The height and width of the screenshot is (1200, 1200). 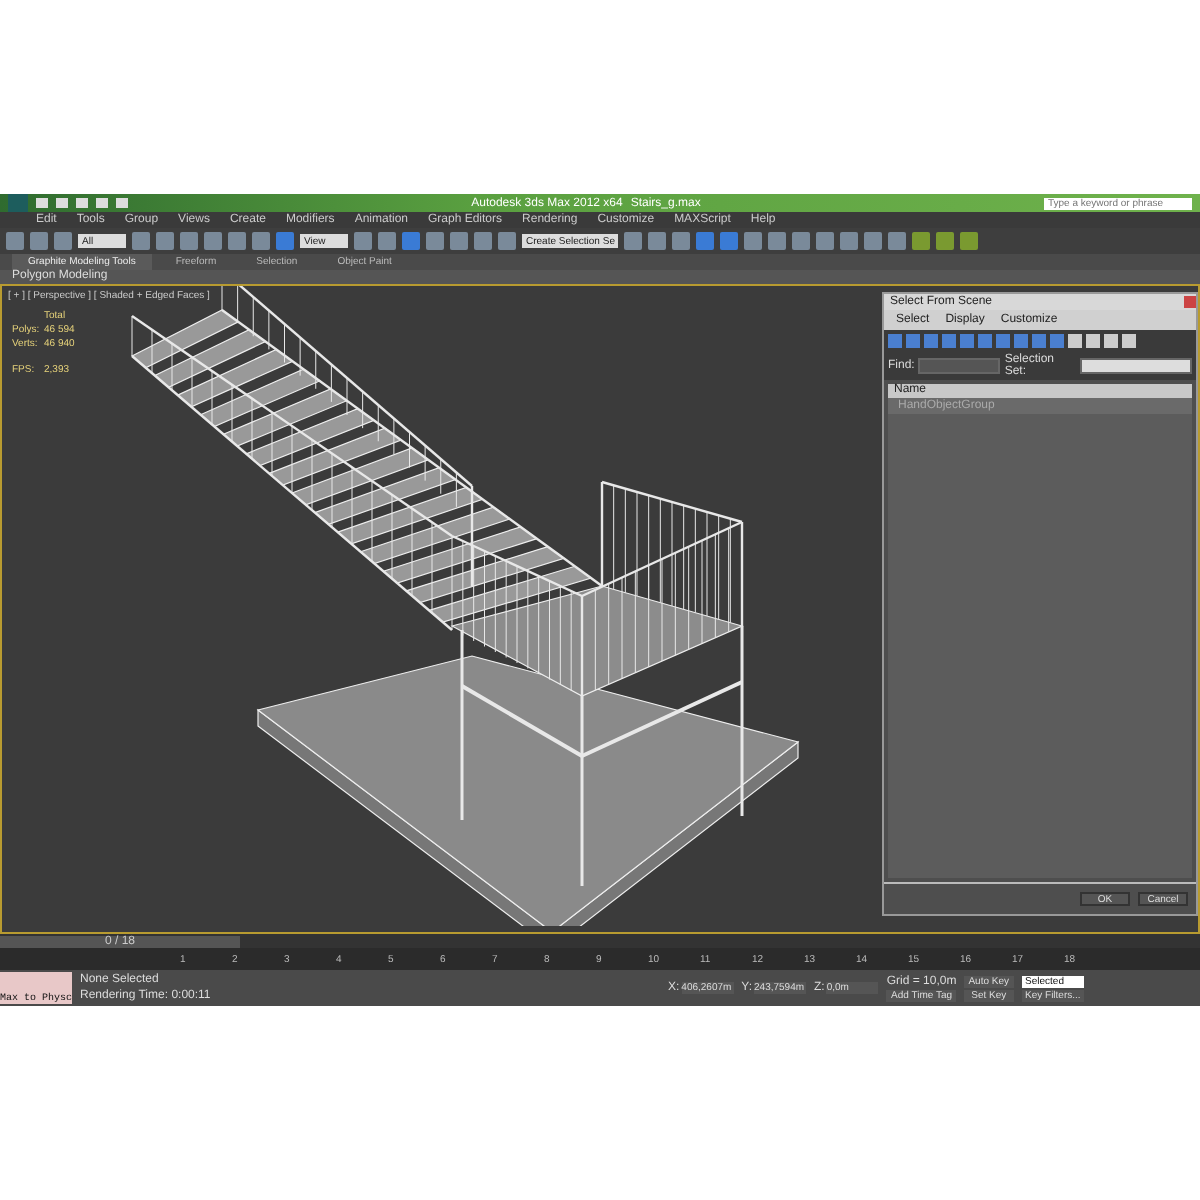 I want to click on close-button, so click(x=1190, y=302).